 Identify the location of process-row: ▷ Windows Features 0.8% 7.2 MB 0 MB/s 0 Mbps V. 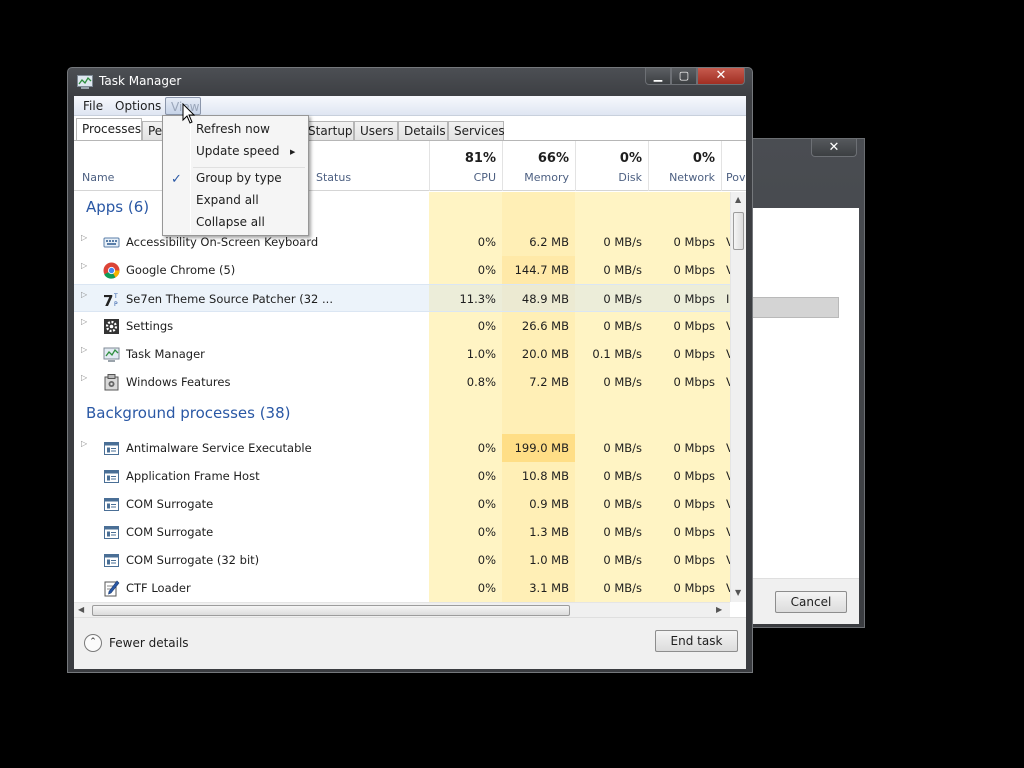
(402, 382).